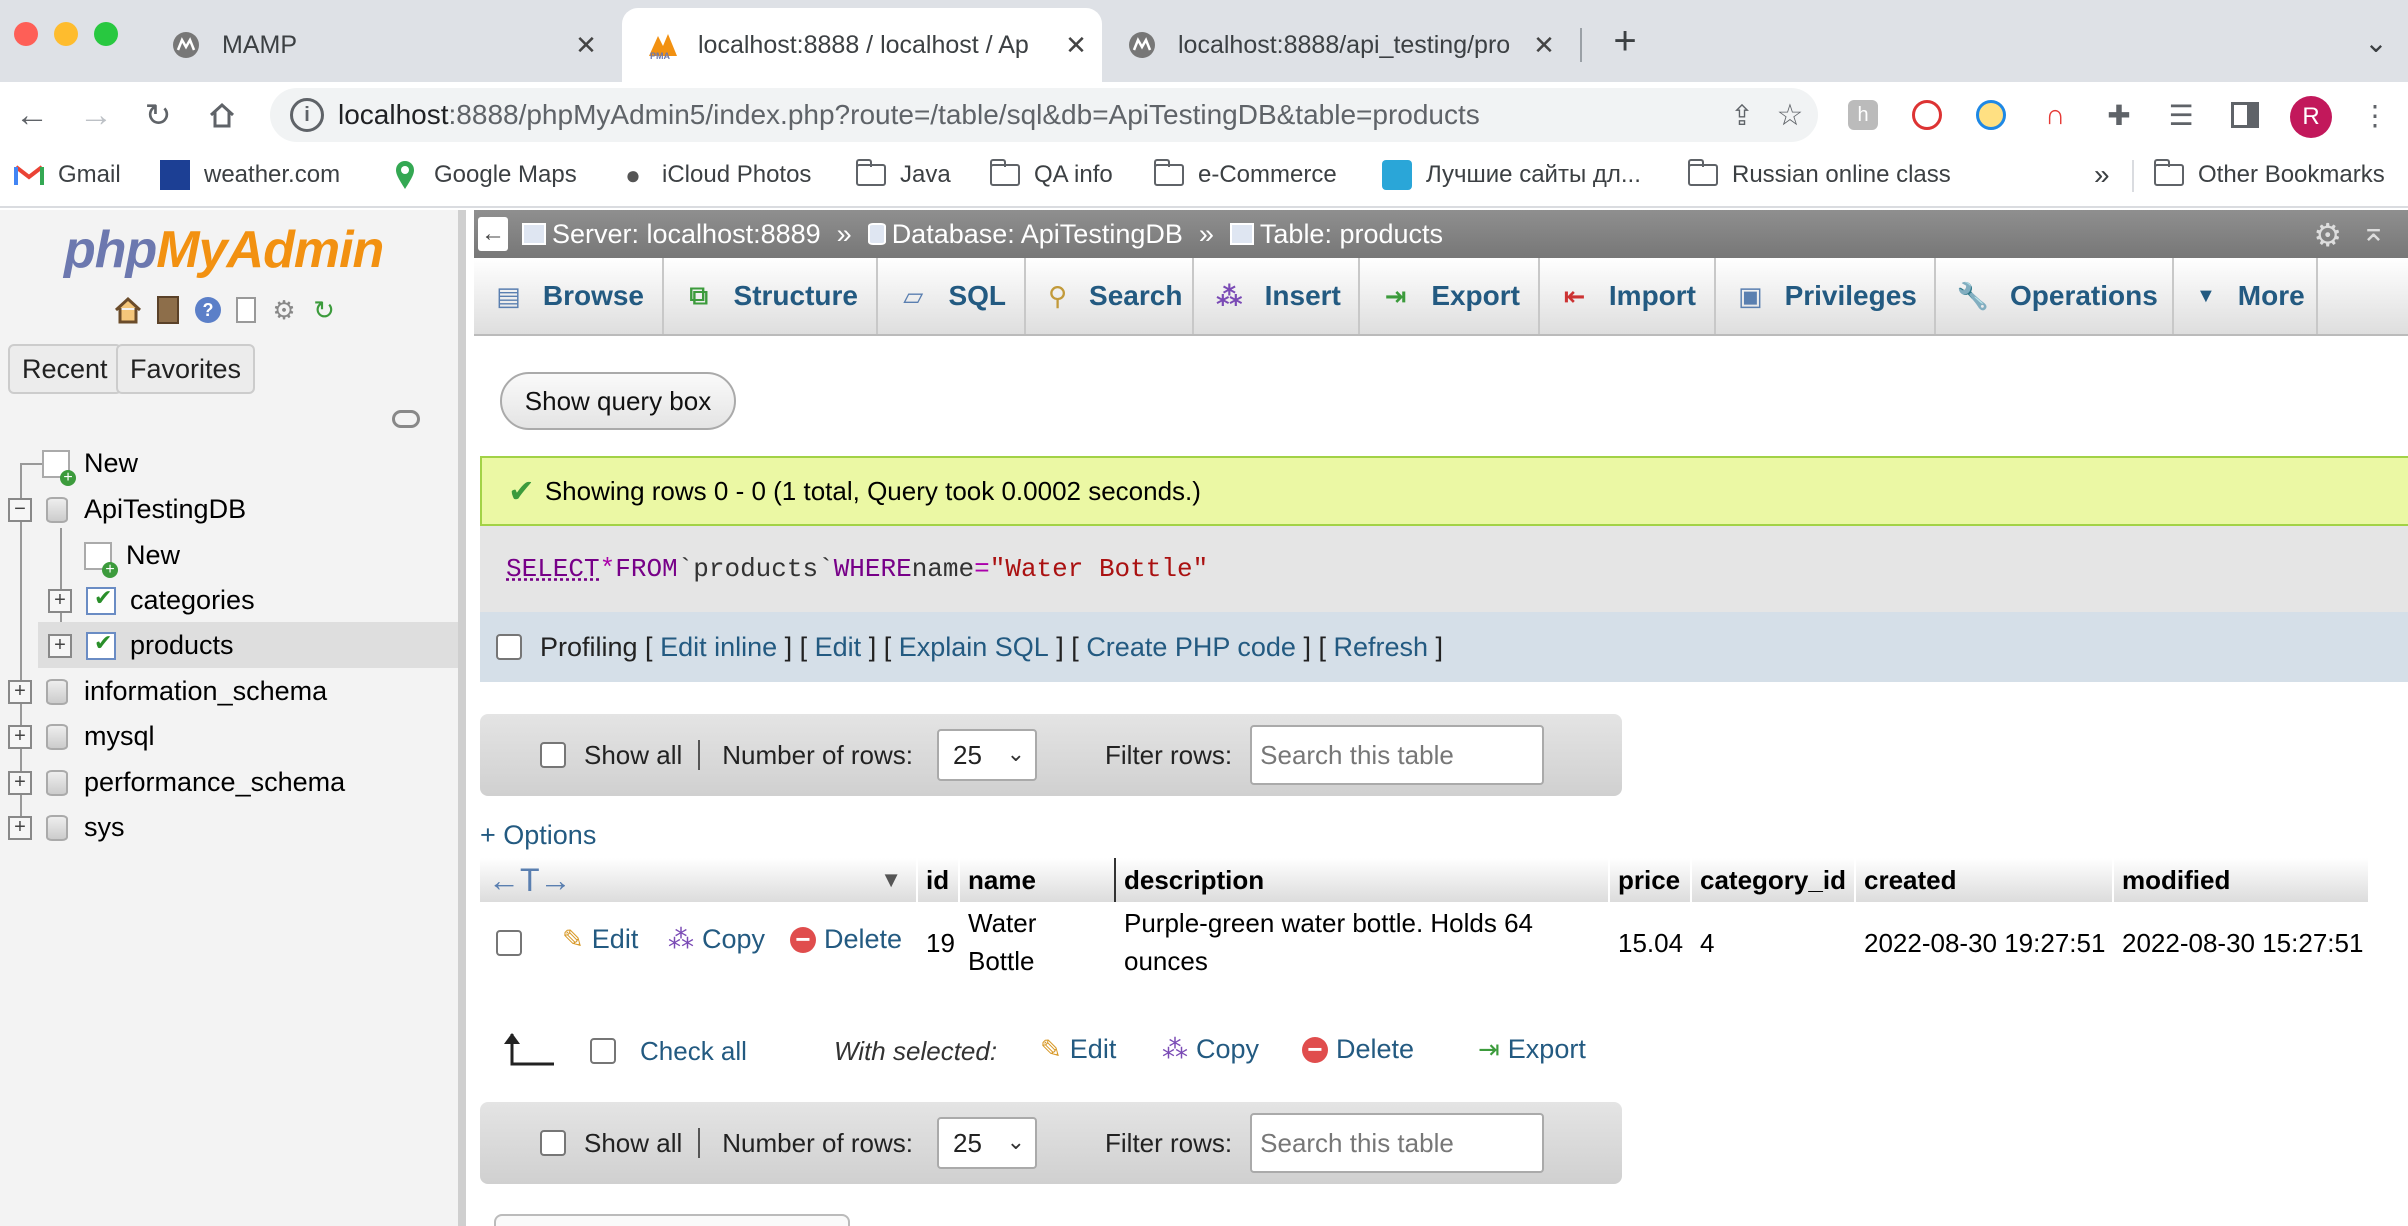 The height and width of the screenshot is (1226, 2408). I want to click on reload-navigation-icon: ↻, so click(324, 310).